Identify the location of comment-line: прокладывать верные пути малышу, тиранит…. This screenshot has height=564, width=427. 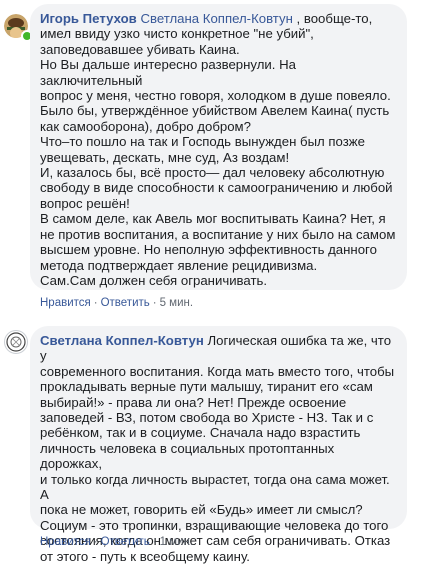
(206, 387).